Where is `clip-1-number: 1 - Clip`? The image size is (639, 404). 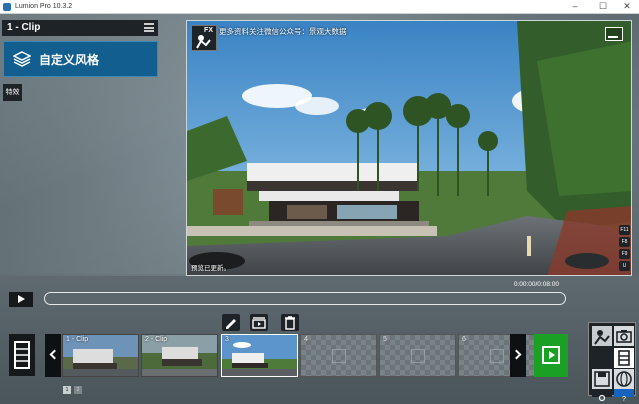
clip-1-number: 1 - Clip is located at coordinates (77, 339).